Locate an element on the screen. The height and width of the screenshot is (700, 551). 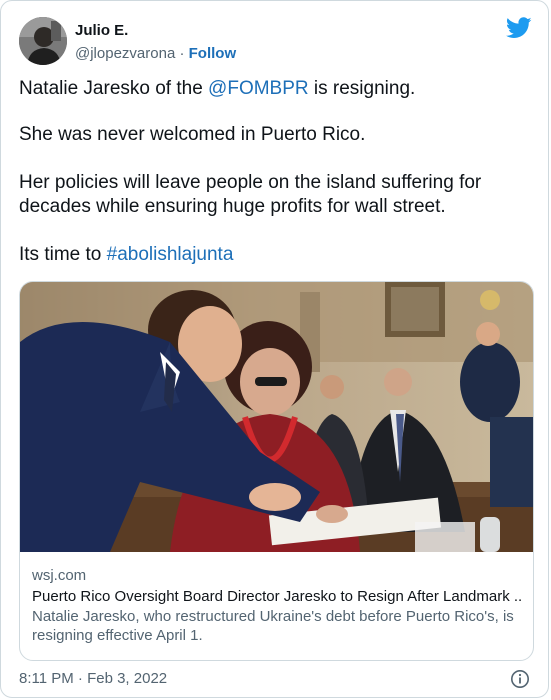
user-avatar-icon is located at coordinates (43, 41).